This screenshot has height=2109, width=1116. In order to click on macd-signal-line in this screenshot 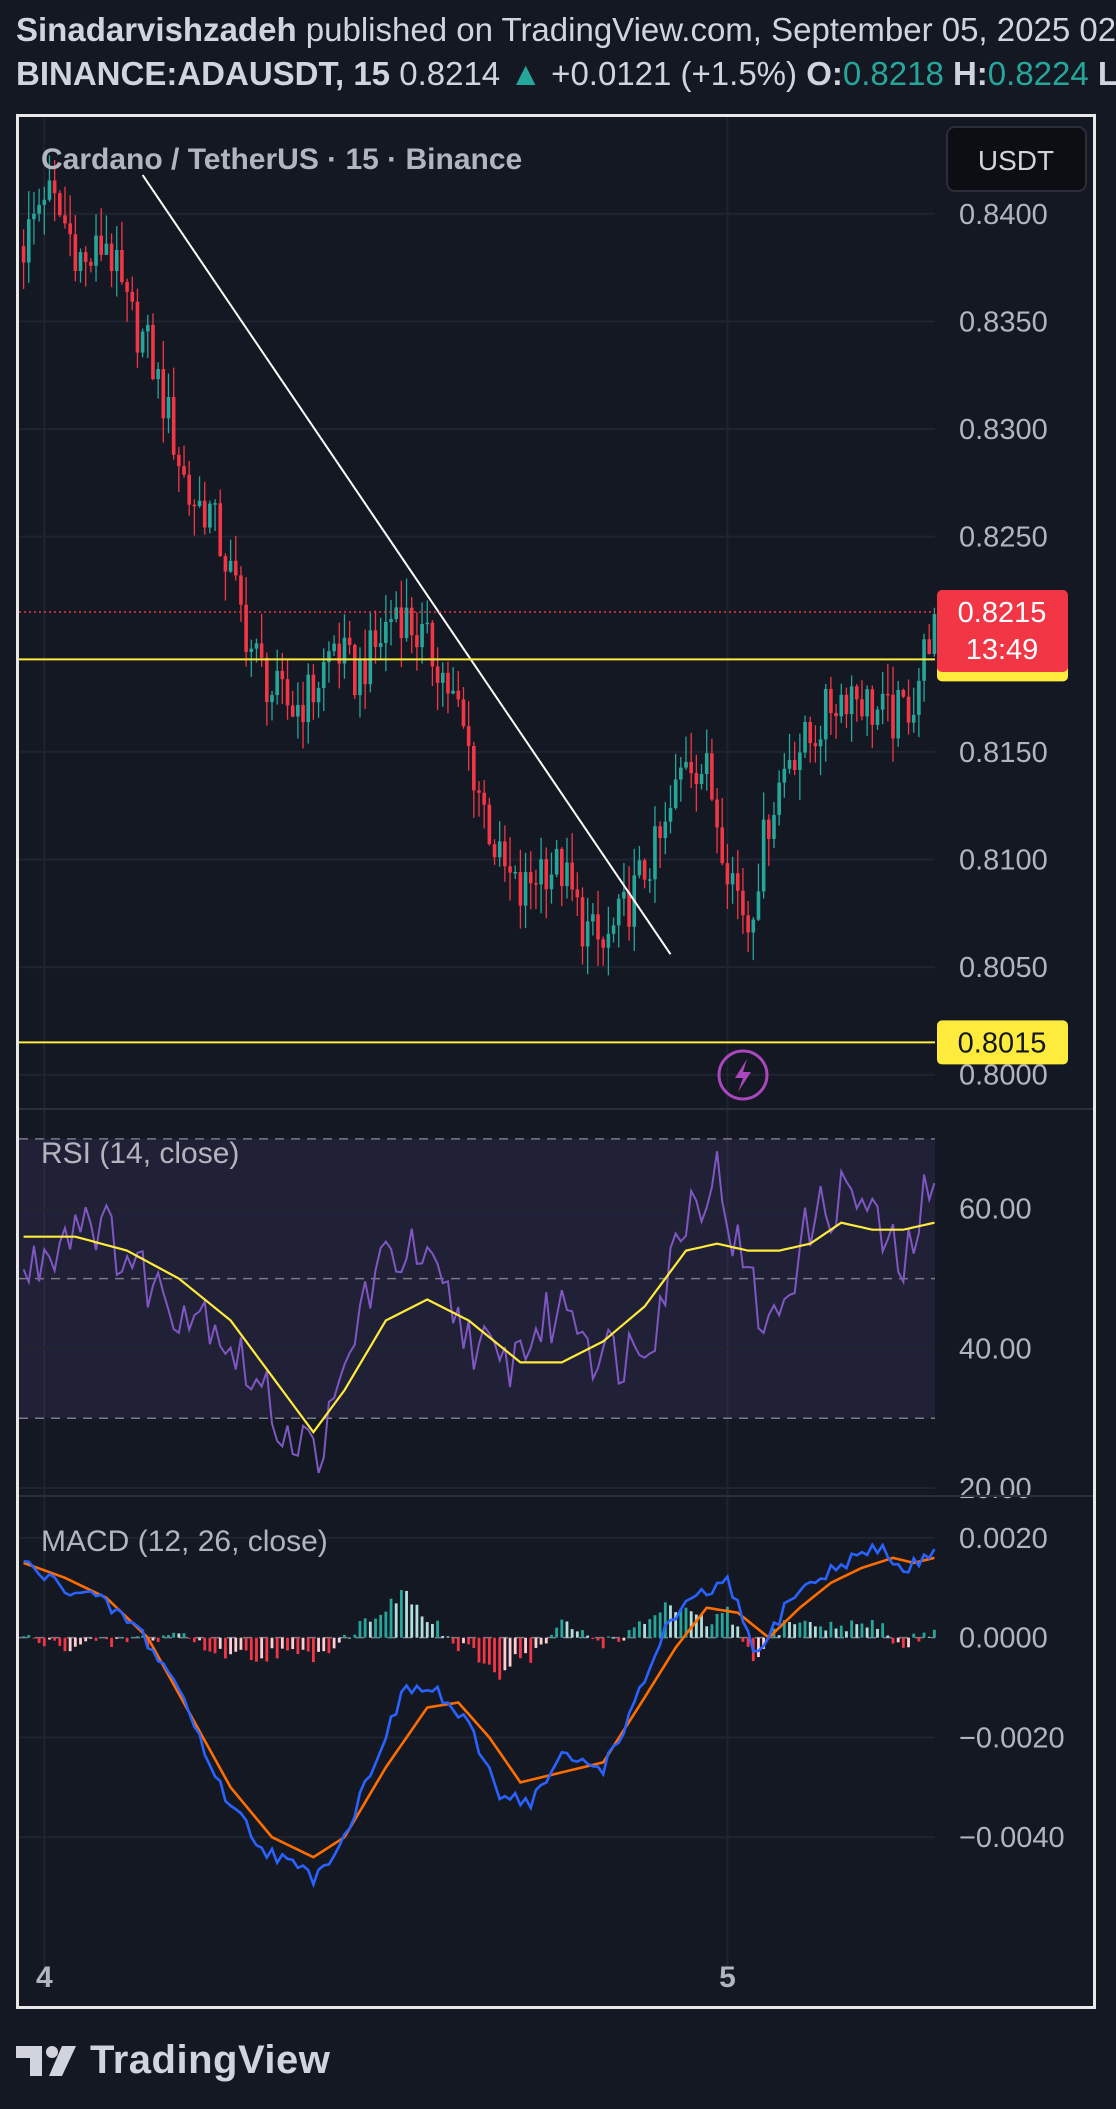, I will do `click(479, 1707)`.